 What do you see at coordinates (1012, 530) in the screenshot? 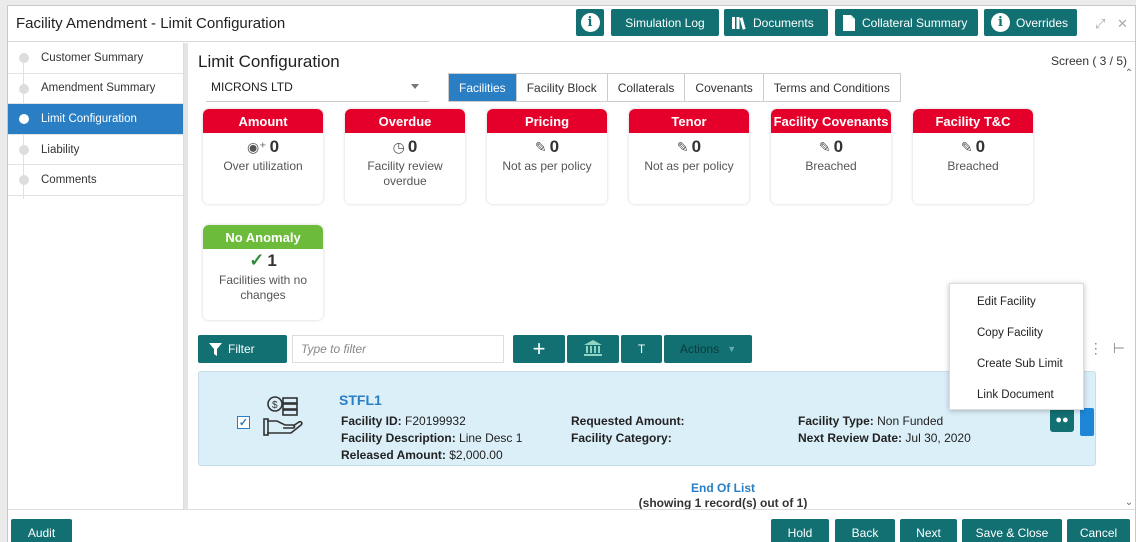
I see `save-close-button: Save & Close` at bounding box center [1012, 530].